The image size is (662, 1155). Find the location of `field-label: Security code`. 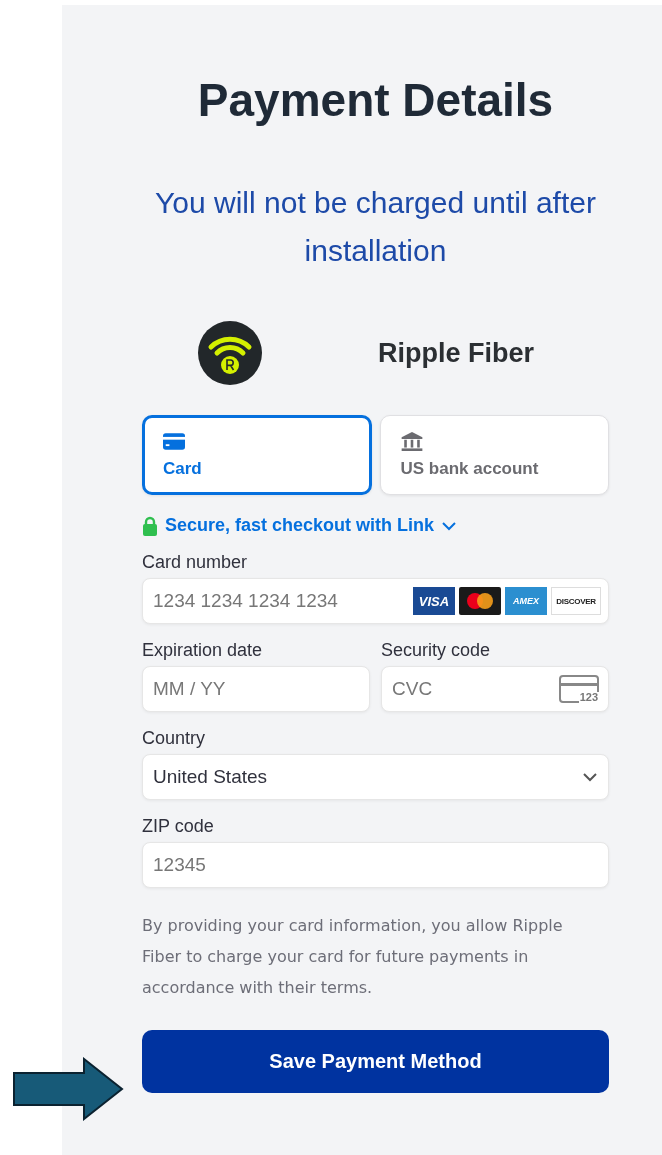

field-label: Security code is located at coordinates (436, 650).